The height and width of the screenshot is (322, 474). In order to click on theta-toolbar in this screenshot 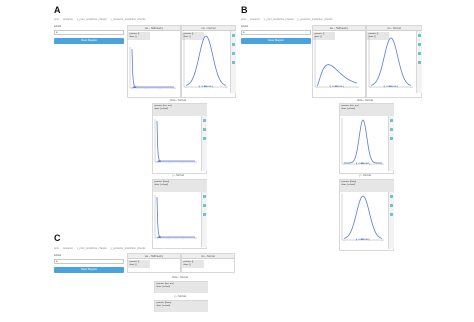, I will do `click(391, 143)`.